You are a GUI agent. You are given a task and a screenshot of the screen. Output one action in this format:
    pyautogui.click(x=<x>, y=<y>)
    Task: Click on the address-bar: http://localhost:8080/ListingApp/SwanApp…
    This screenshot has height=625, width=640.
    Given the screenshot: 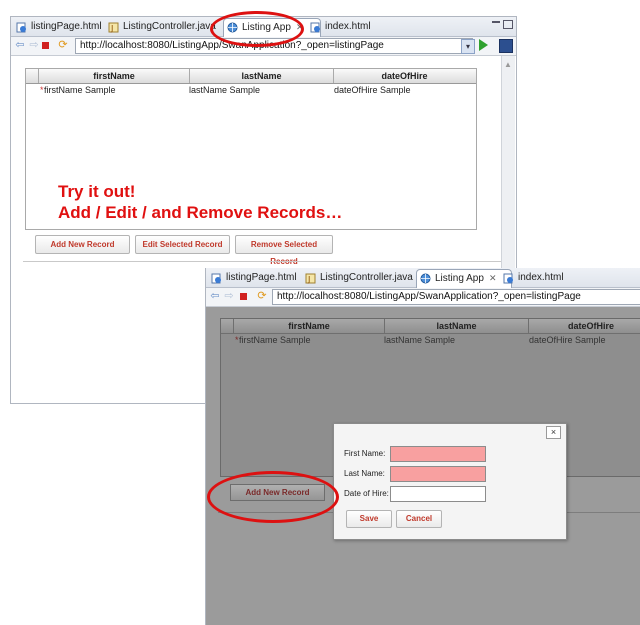 What is the action you would take?
    pyautogui.click(x=456, y=297)
    